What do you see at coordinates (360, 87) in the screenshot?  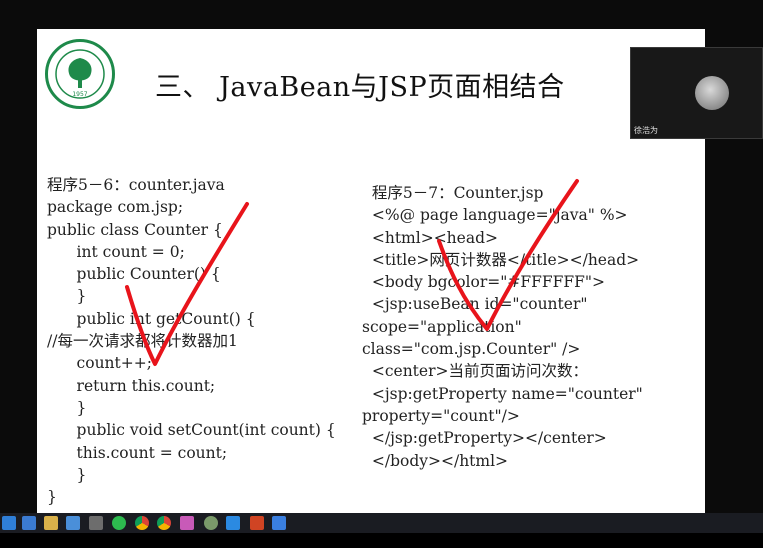 I see `slide-title: 三、 JavaBean与JSP页面相结合` at bounding box center [360, 87].